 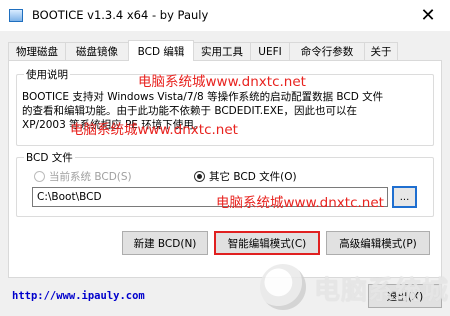 What do you see at coordinates (37, 51) in the screenshot?
I see `tab-physical-disk: 物理磁盘` at bounding box center [37, 51].